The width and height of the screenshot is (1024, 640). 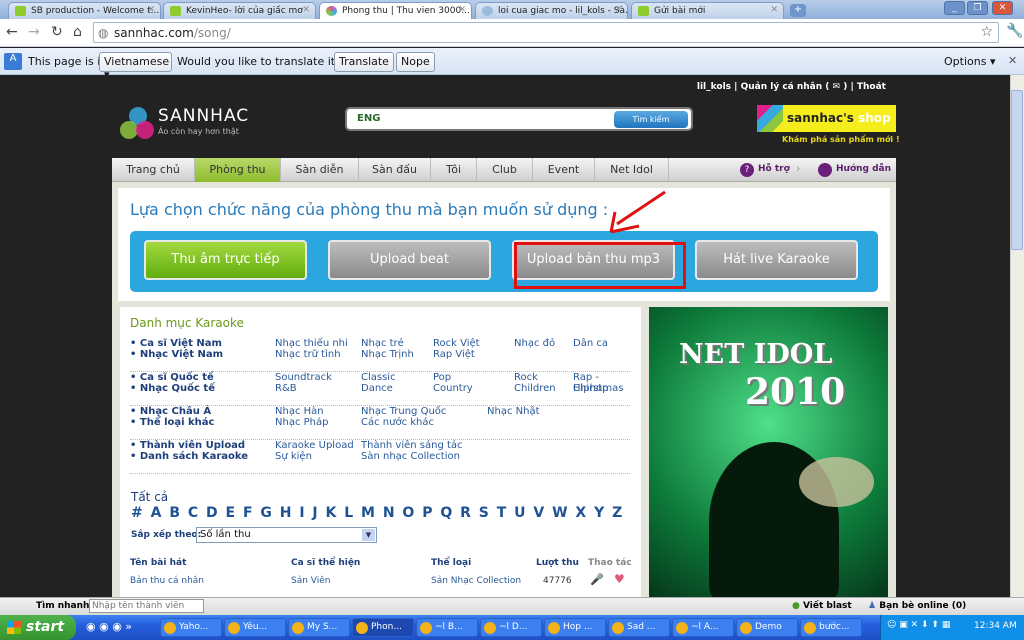 I want to click on catalog-subcategory-link: Sự kiện, so click(x=293, y=456).